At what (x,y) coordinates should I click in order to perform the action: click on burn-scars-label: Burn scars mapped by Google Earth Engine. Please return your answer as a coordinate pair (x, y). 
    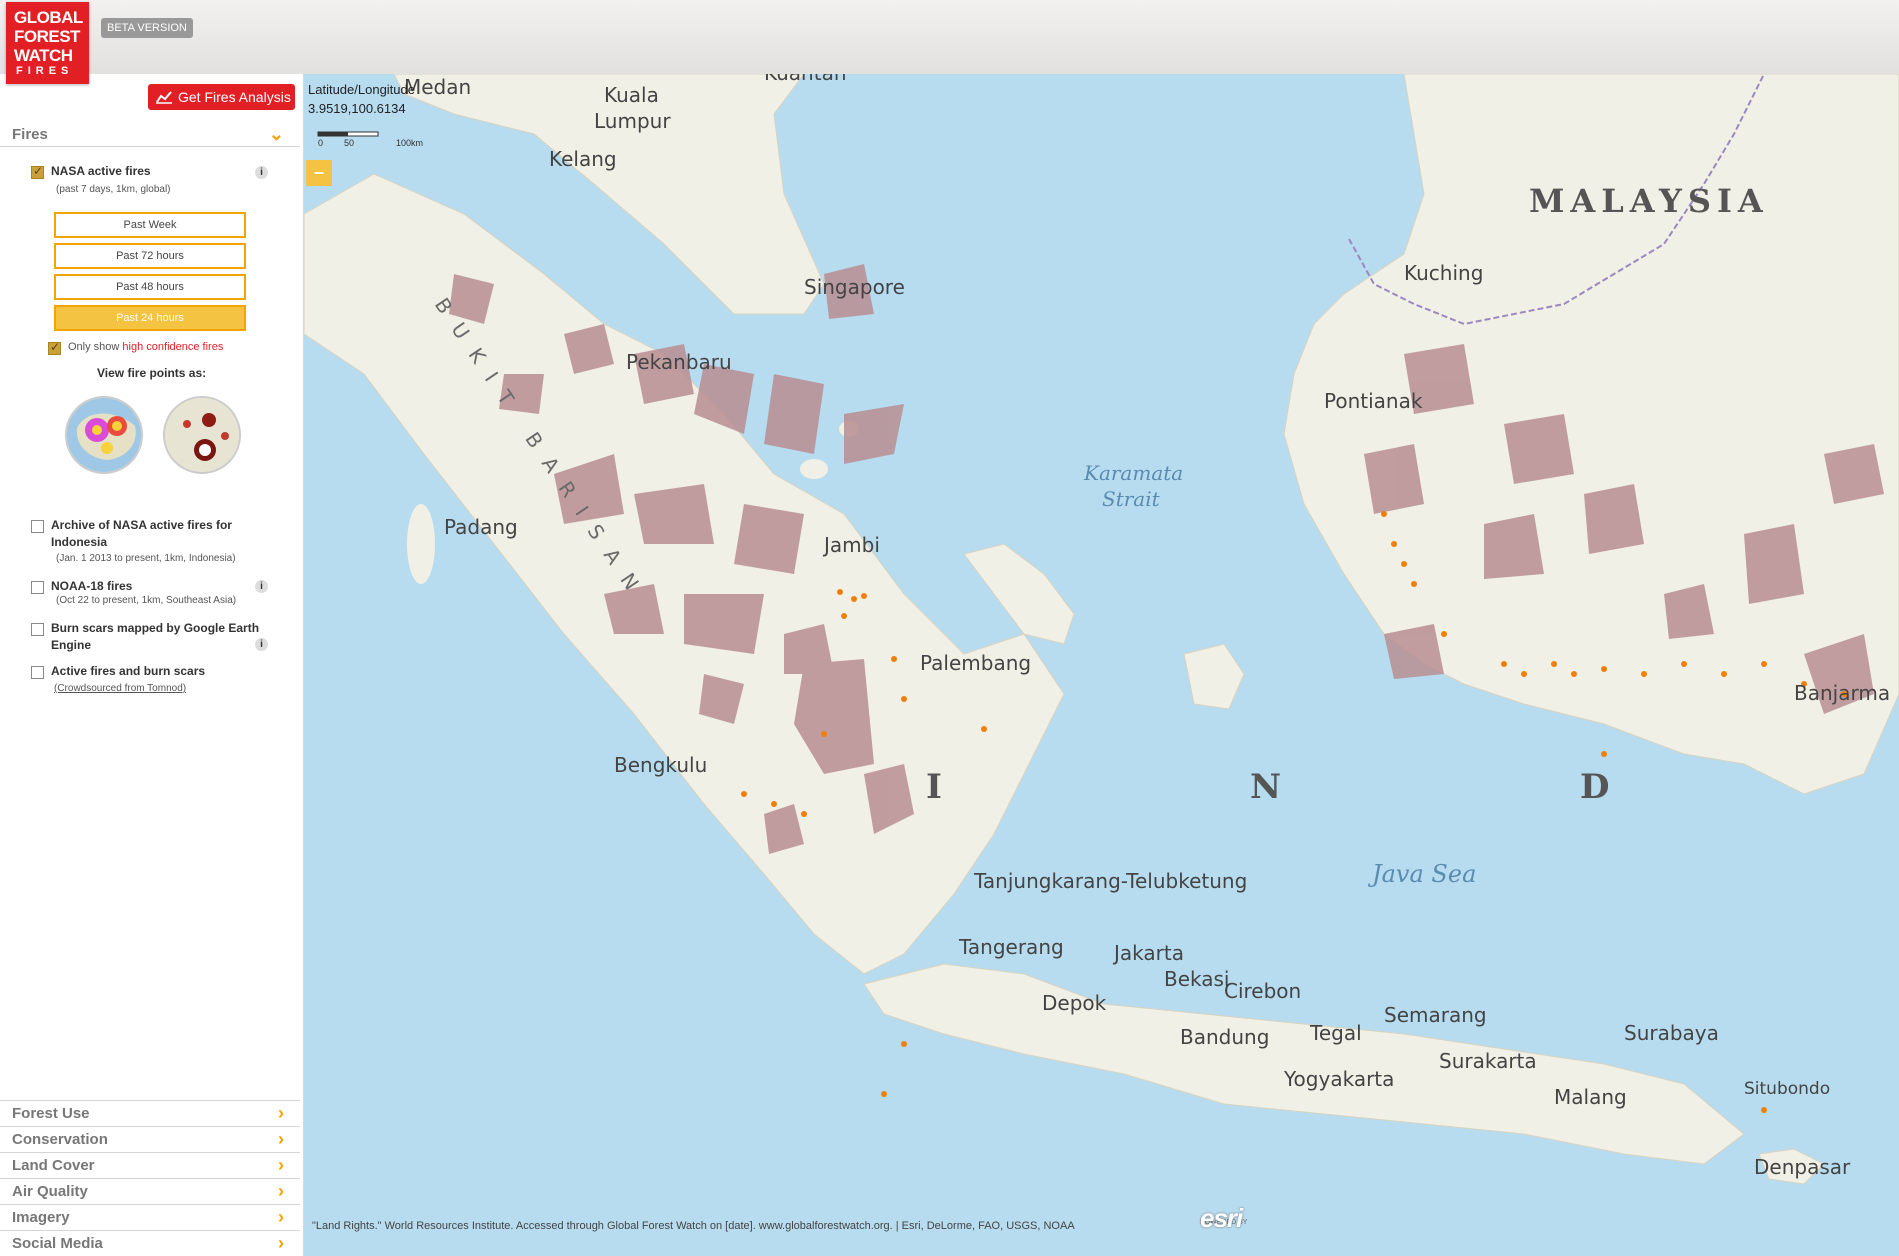
    Looking at the image, I should click on (164, 637).